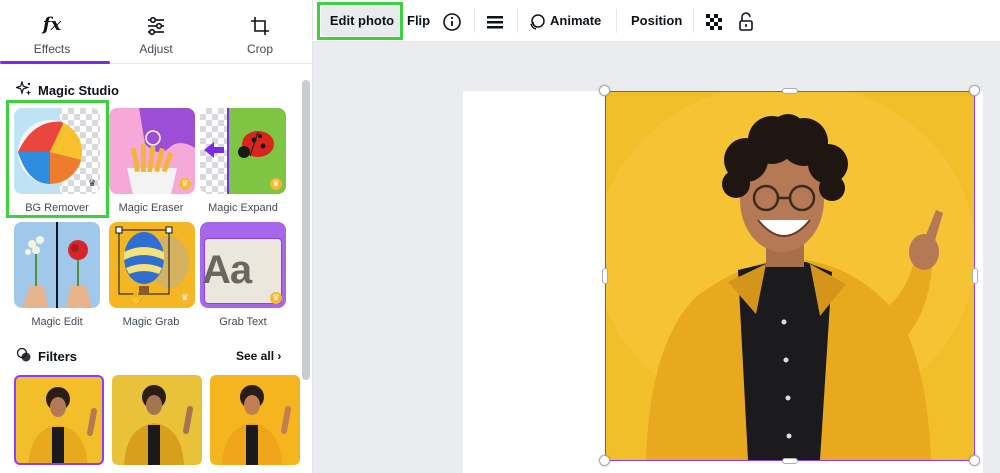 The image size is (1000, 473). Describe the element at coordinates (243, 208) in the screenshot. I see `magic-expand-label: Magic Expand` at that location.